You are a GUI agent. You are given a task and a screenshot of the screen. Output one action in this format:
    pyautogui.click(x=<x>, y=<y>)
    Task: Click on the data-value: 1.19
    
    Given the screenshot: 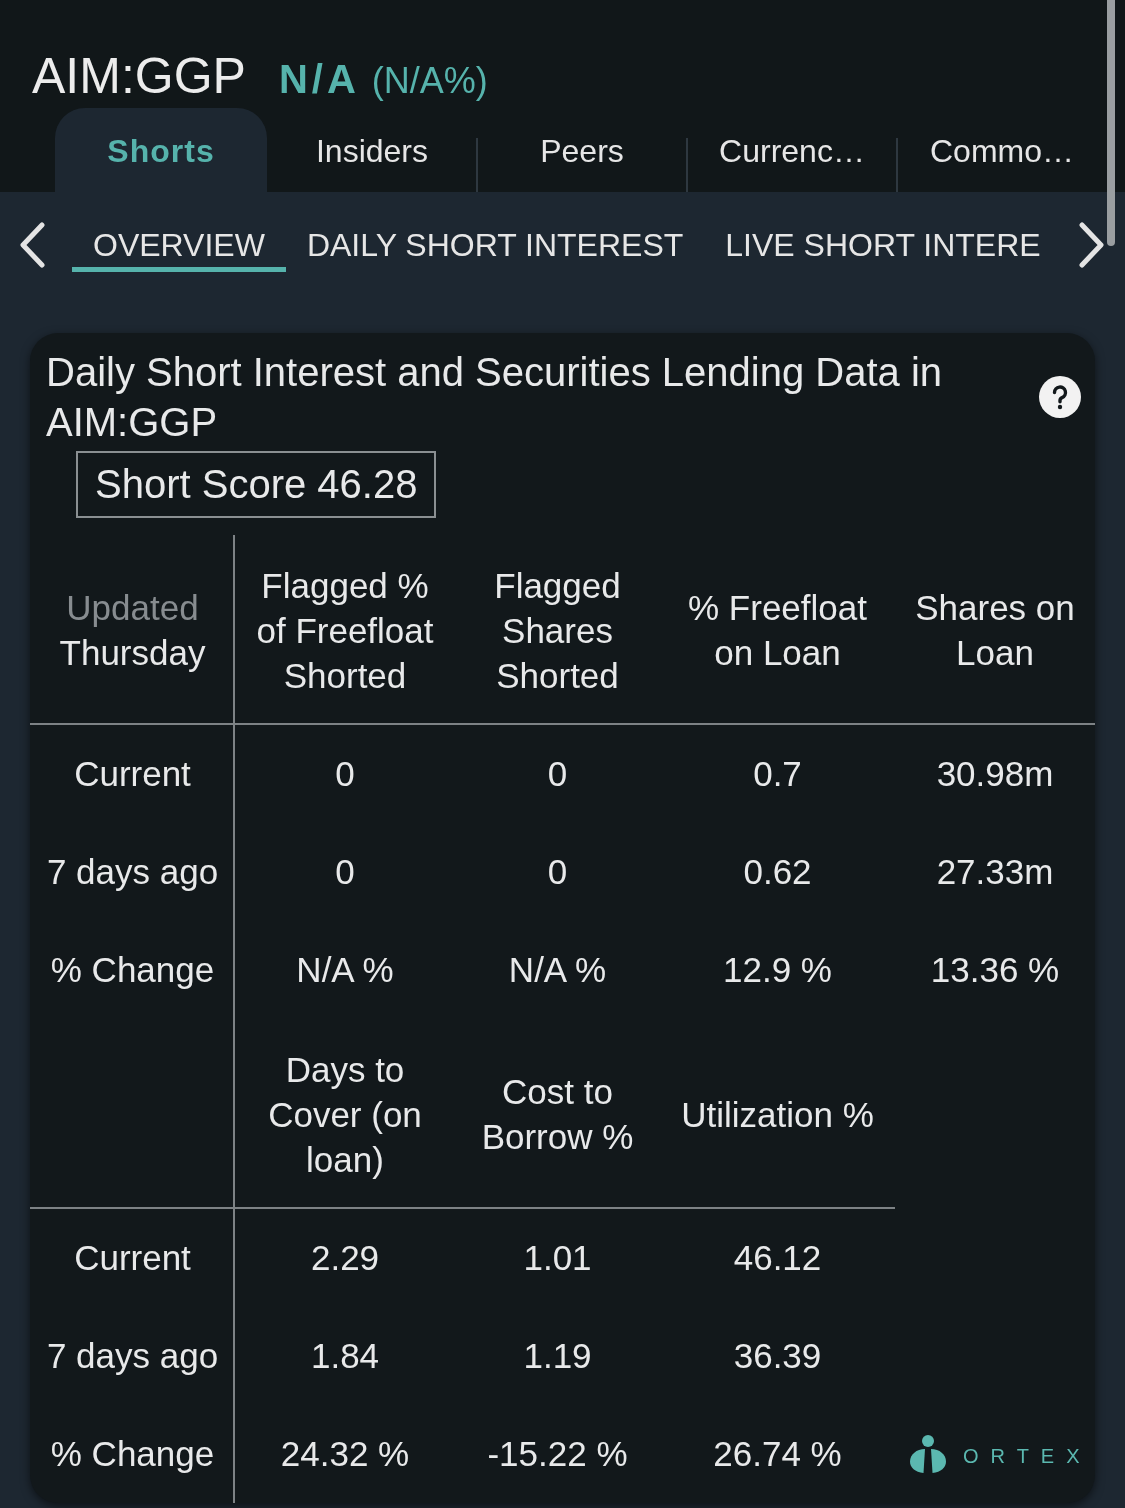 What is the action you would take?
    pyautogui.click(x=557, y=1356)
    